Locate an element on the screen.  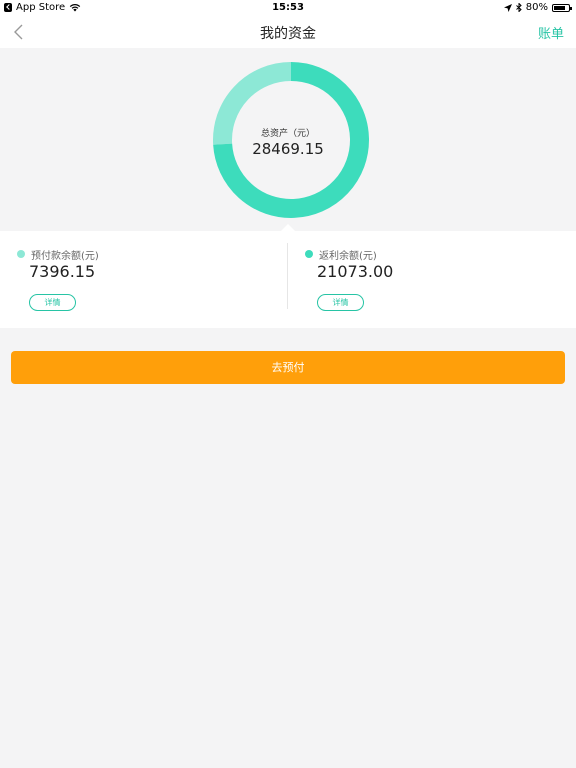
total-assets-label: 总资产（元） is located at coordinates (287, 134).